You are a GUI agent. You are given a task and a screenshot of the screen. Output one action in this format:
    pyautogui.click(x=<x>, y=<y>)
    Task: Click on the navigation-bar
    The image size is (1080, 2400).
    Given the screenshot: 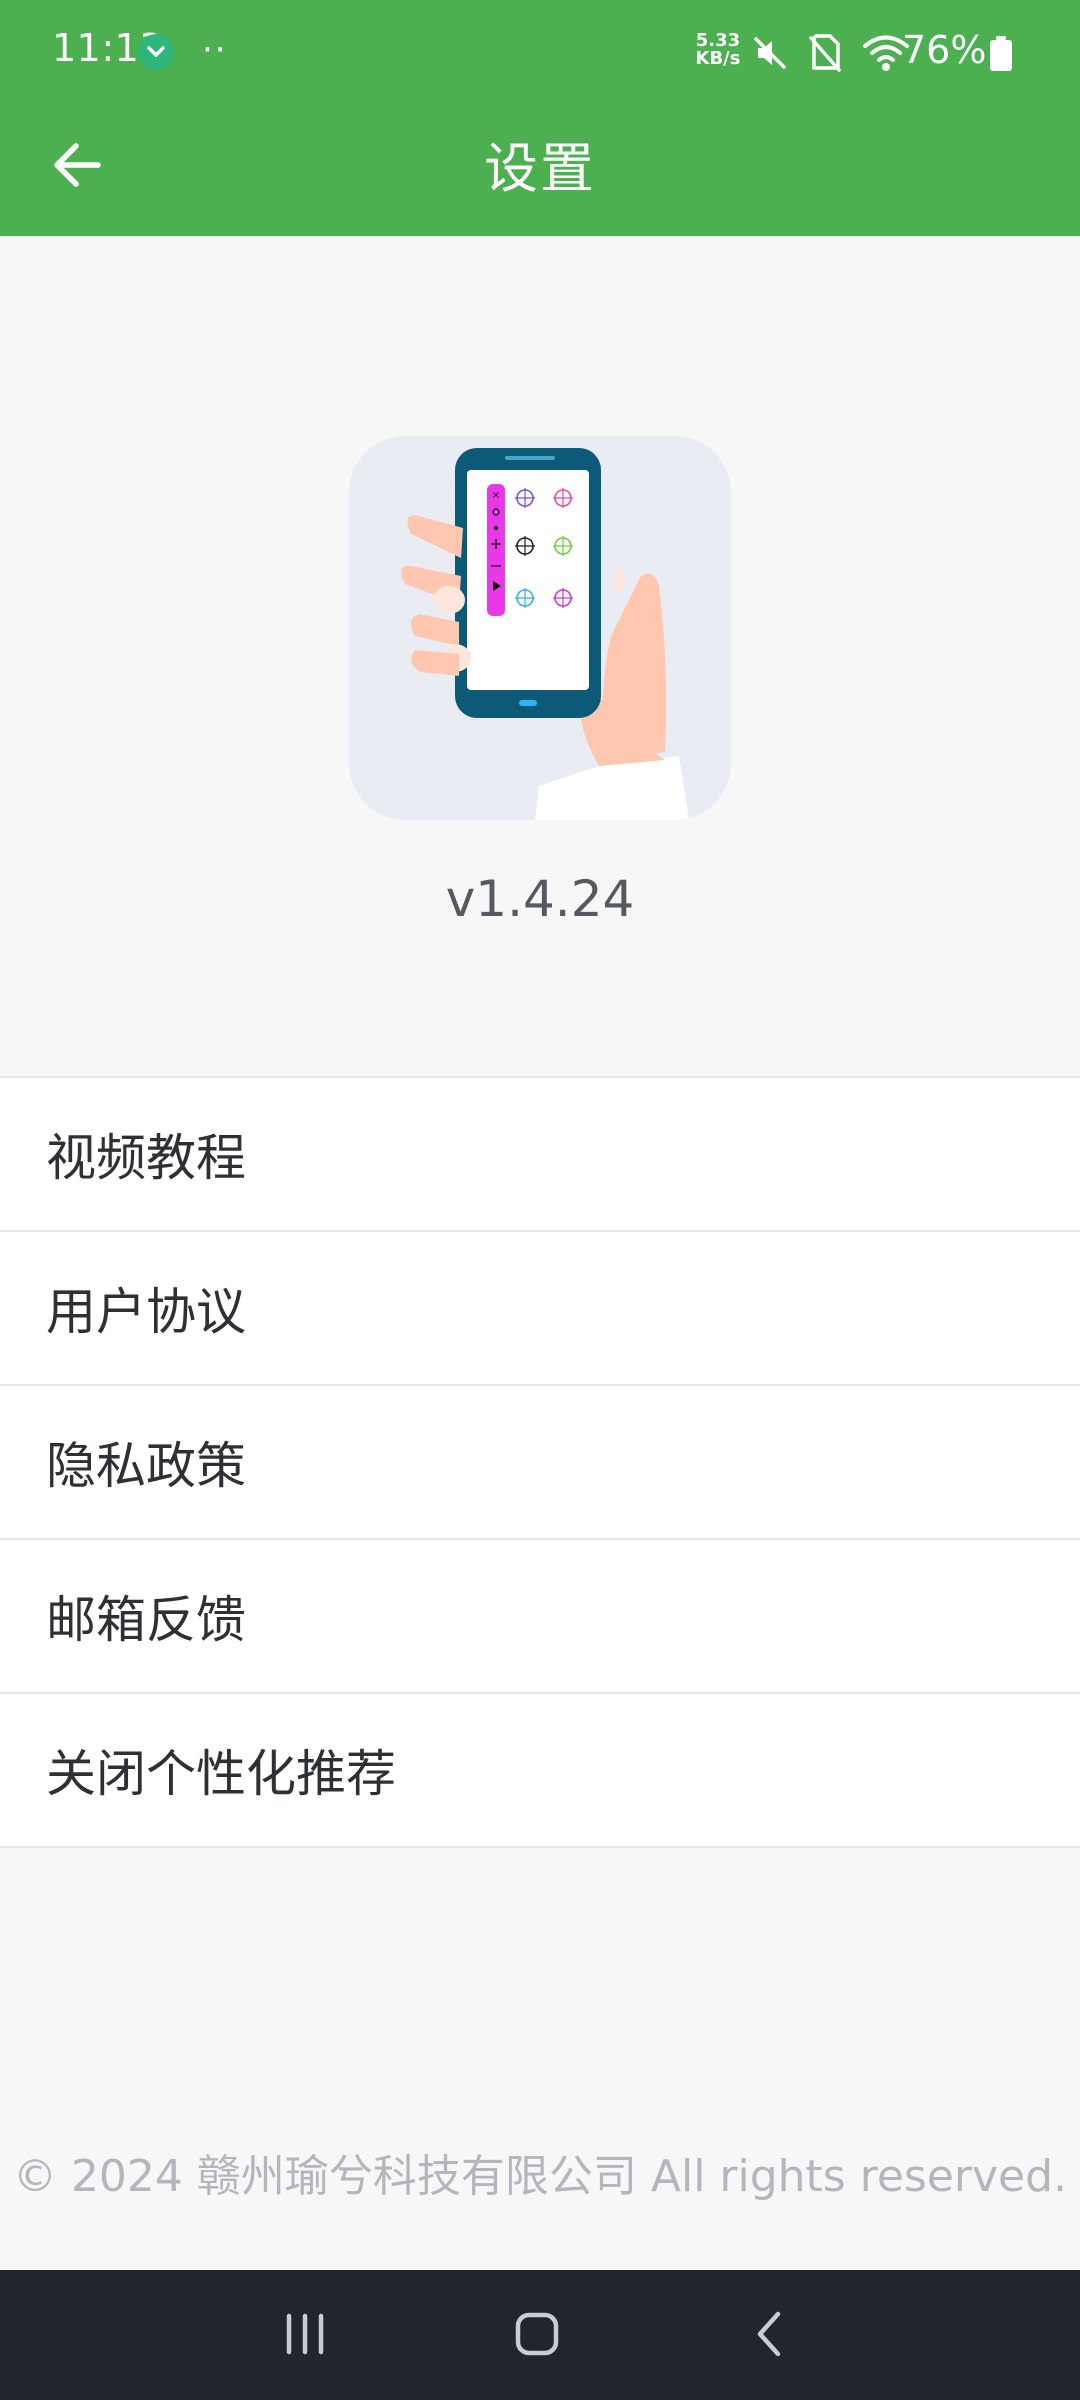 What is the action you would take?
    pyautogui.click(x=540, y=2335)
    